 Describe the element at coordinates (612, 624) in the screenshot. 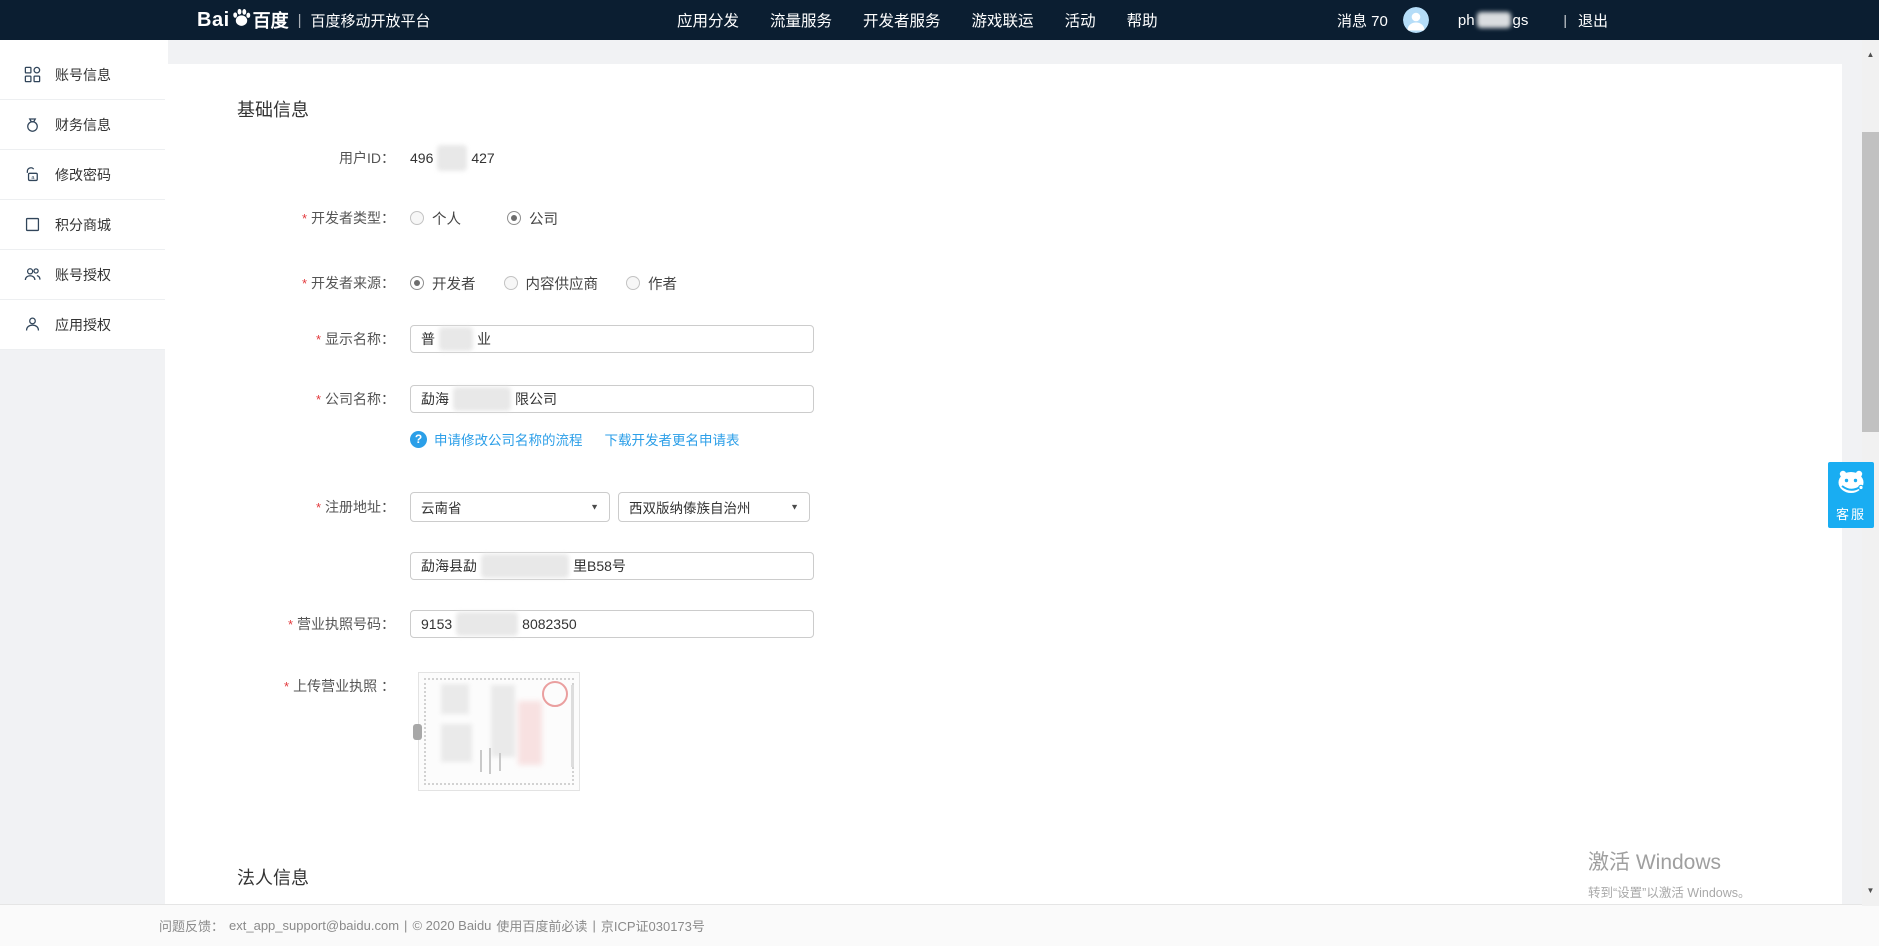

I see `license-number-input: 9153 8082350` at that location.